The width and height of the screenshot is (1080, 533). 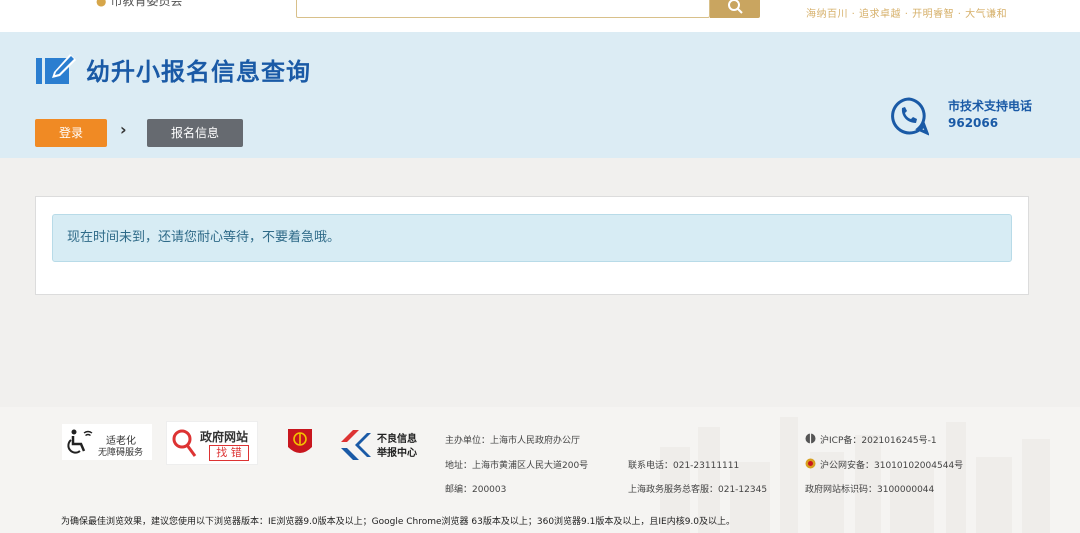 I want to click on search-input, so click(x=503, y=9).